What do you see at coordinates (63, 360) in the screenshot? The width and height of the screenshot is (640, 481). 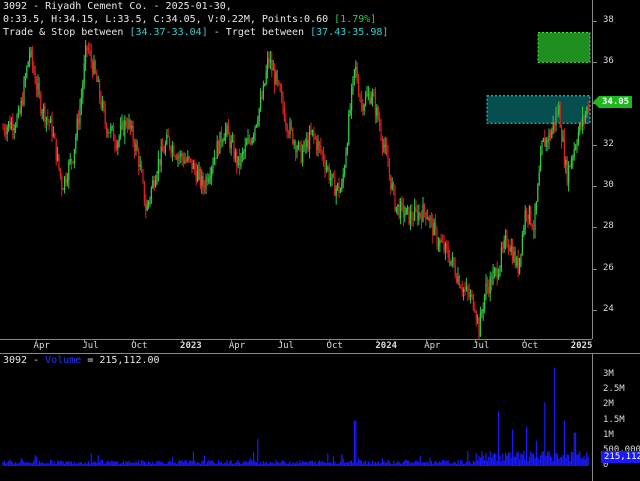 I see `volume-label: Volume` at bounding box center [63, 360].